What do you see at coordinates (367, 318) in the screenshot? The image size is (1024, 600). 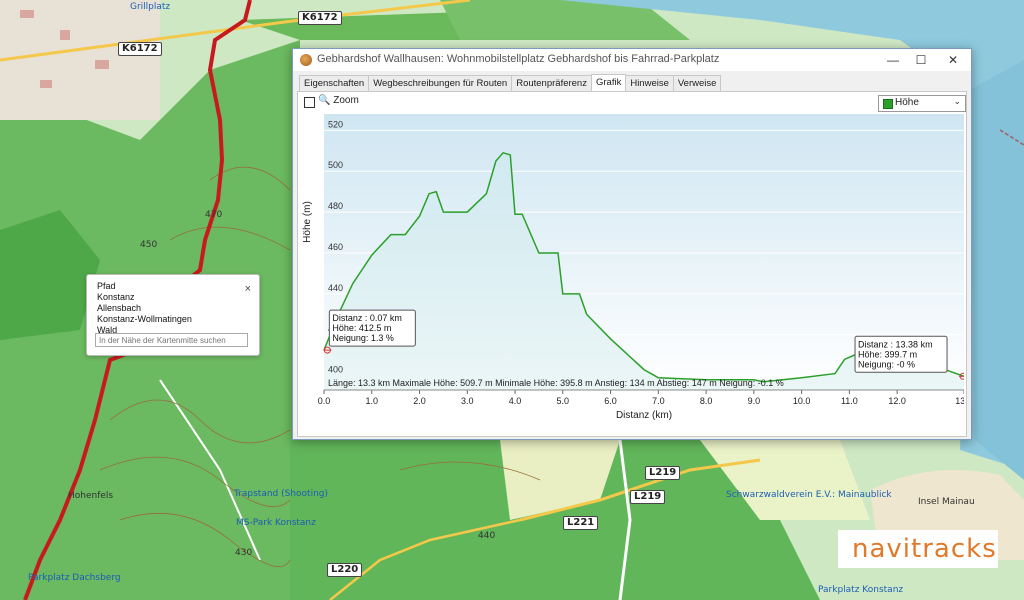 I see `tooltip-line: Distanz : 0.07 km` at bounding box center [367, 318].